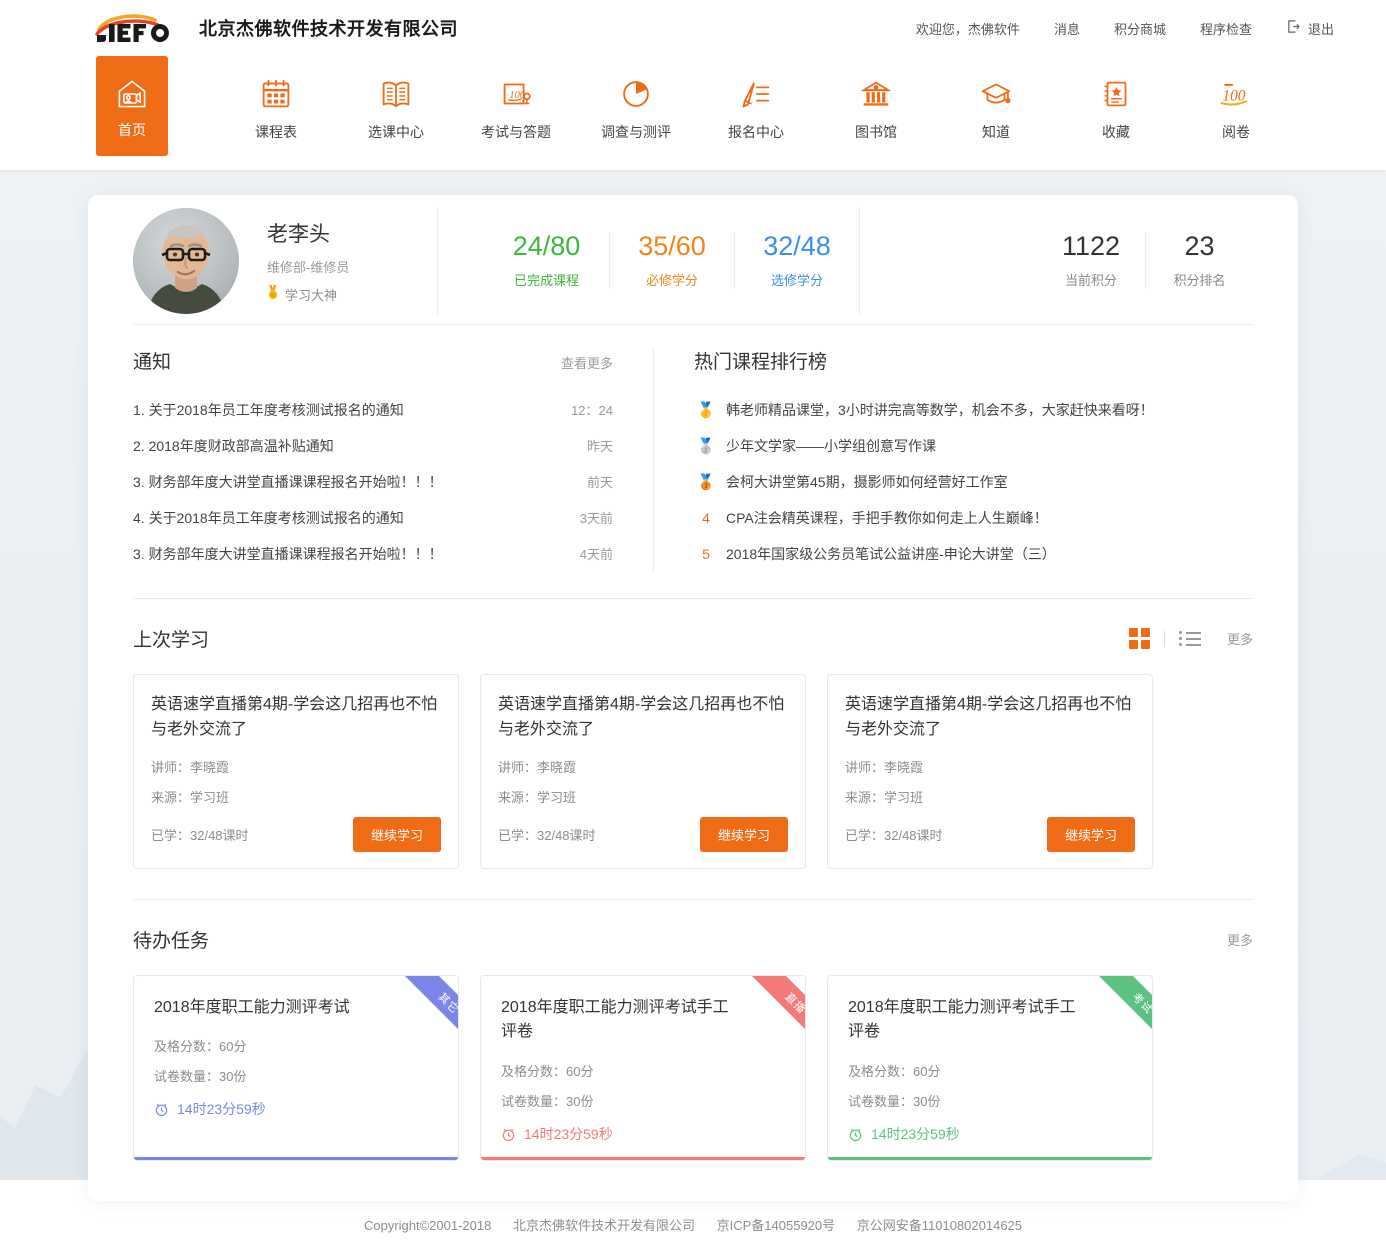  I want to click on nav-item-grading: 100 阅卷, so click(1236, 106).